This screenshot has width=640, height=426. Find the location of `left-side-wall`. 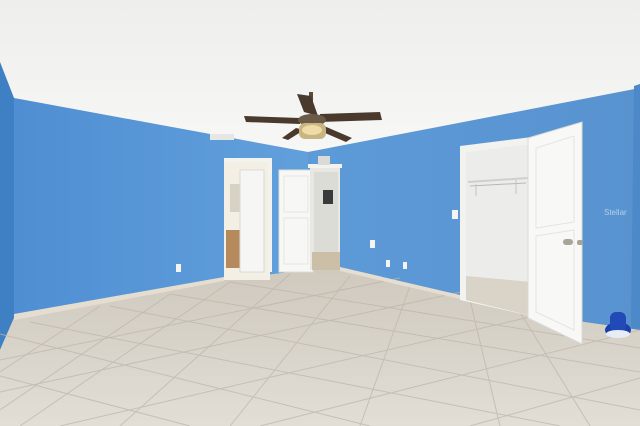

left-side-wall is located at coordinates (7, 206).